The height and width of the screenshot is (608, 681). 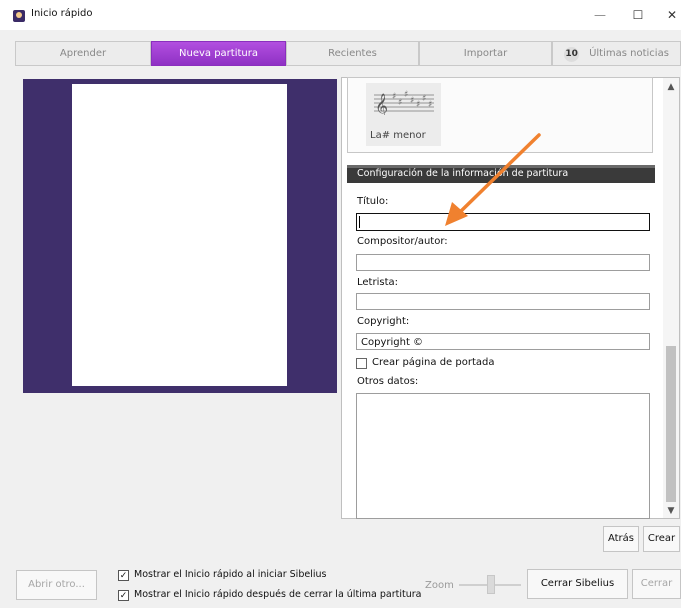 I want to click on tab-ultimas-noticias: 10 Últimas noticias, so click(x=616, y=53).